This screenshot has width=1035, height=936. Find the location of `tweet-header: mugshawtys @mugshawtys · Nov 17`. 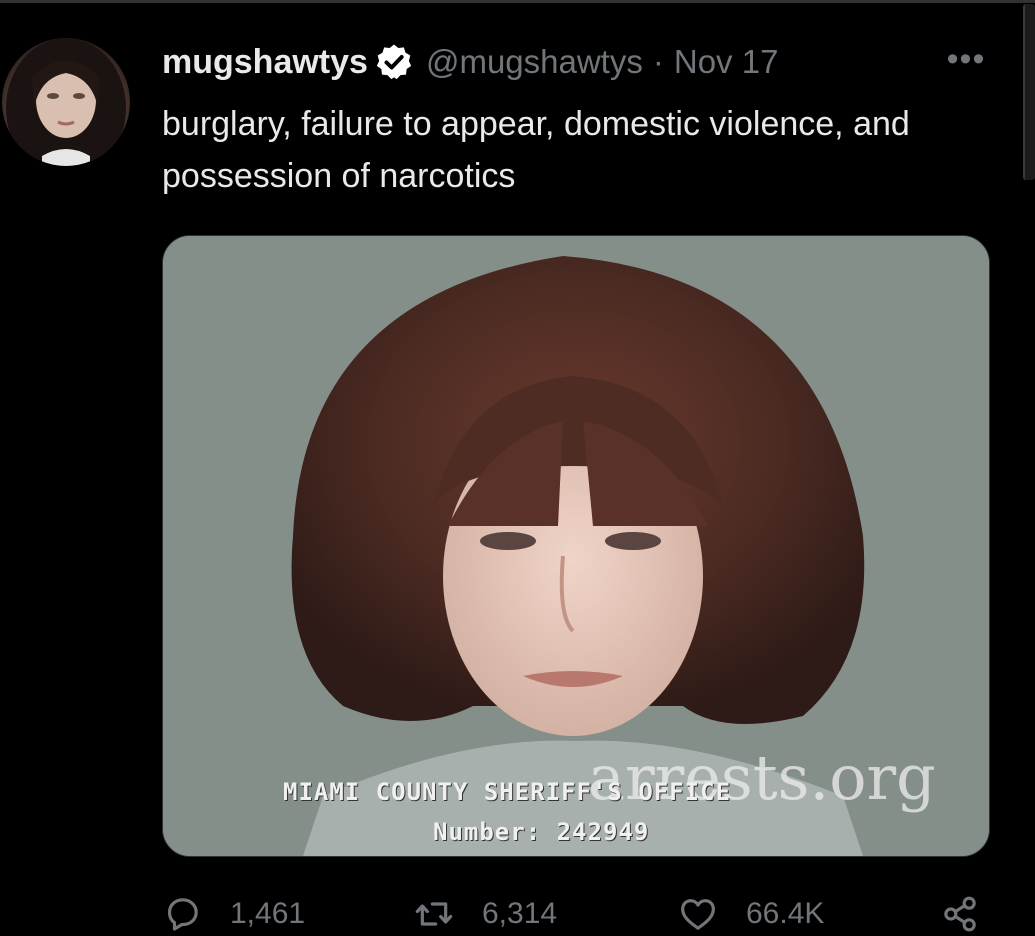

tweet-header: mugshawtys @mugshawtys · Nov 17 is located at coordinates (470, 62).